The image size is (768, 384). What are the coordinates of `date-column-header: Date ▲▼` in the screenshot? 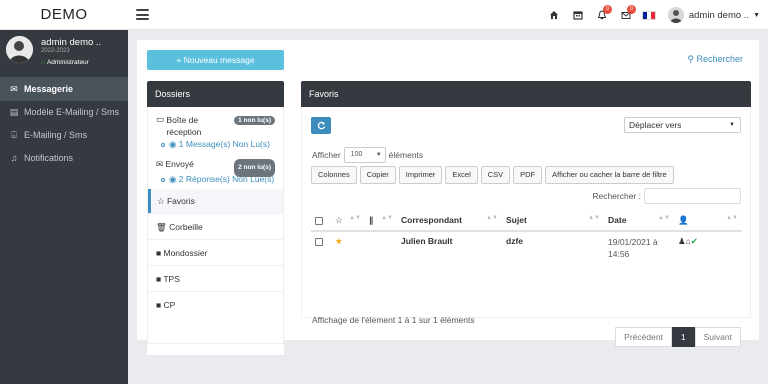 It's located at (639, 220).